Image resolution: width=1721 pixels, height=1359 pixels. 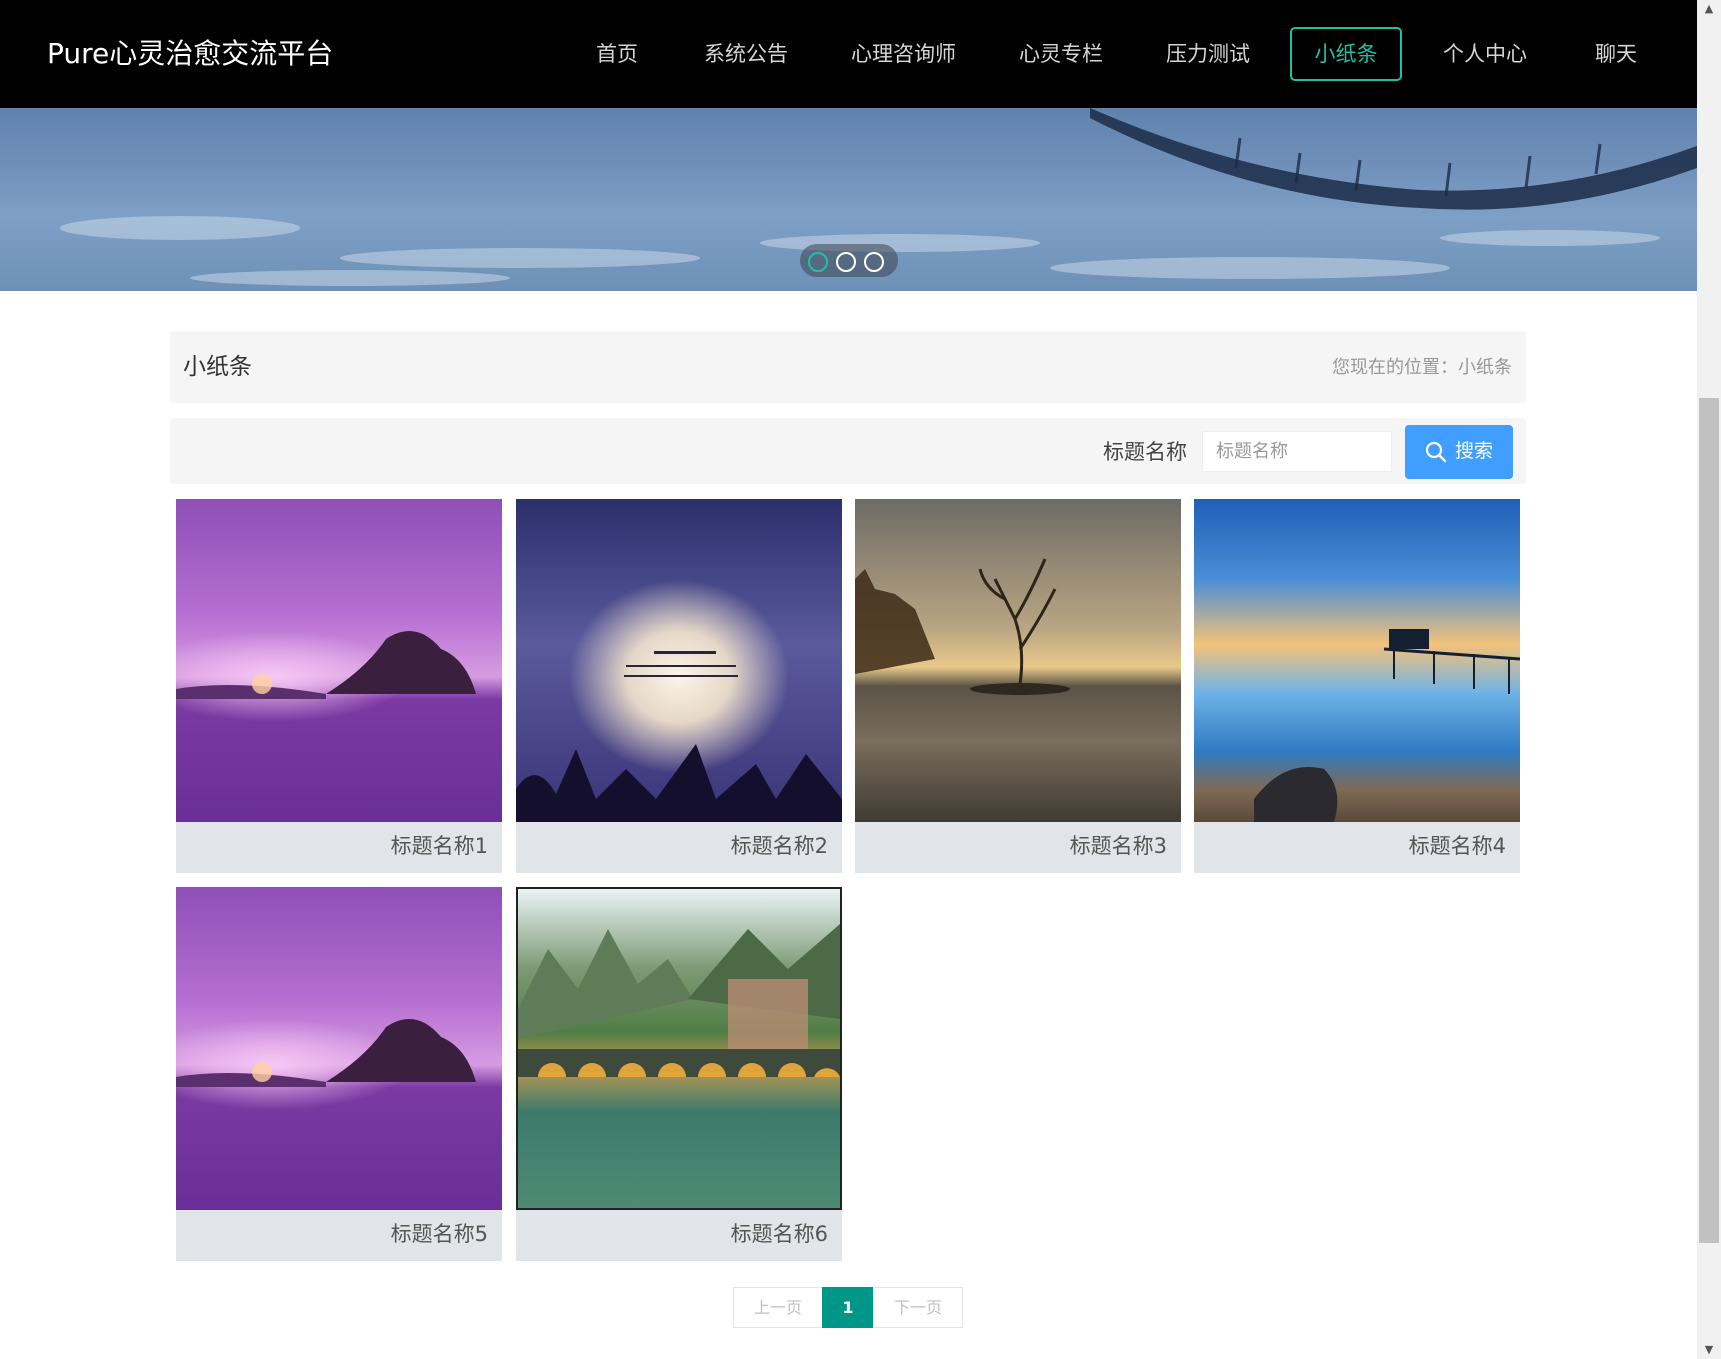 I want to click on note-card-3: 标题名称3, so click(x=1018, y=686).